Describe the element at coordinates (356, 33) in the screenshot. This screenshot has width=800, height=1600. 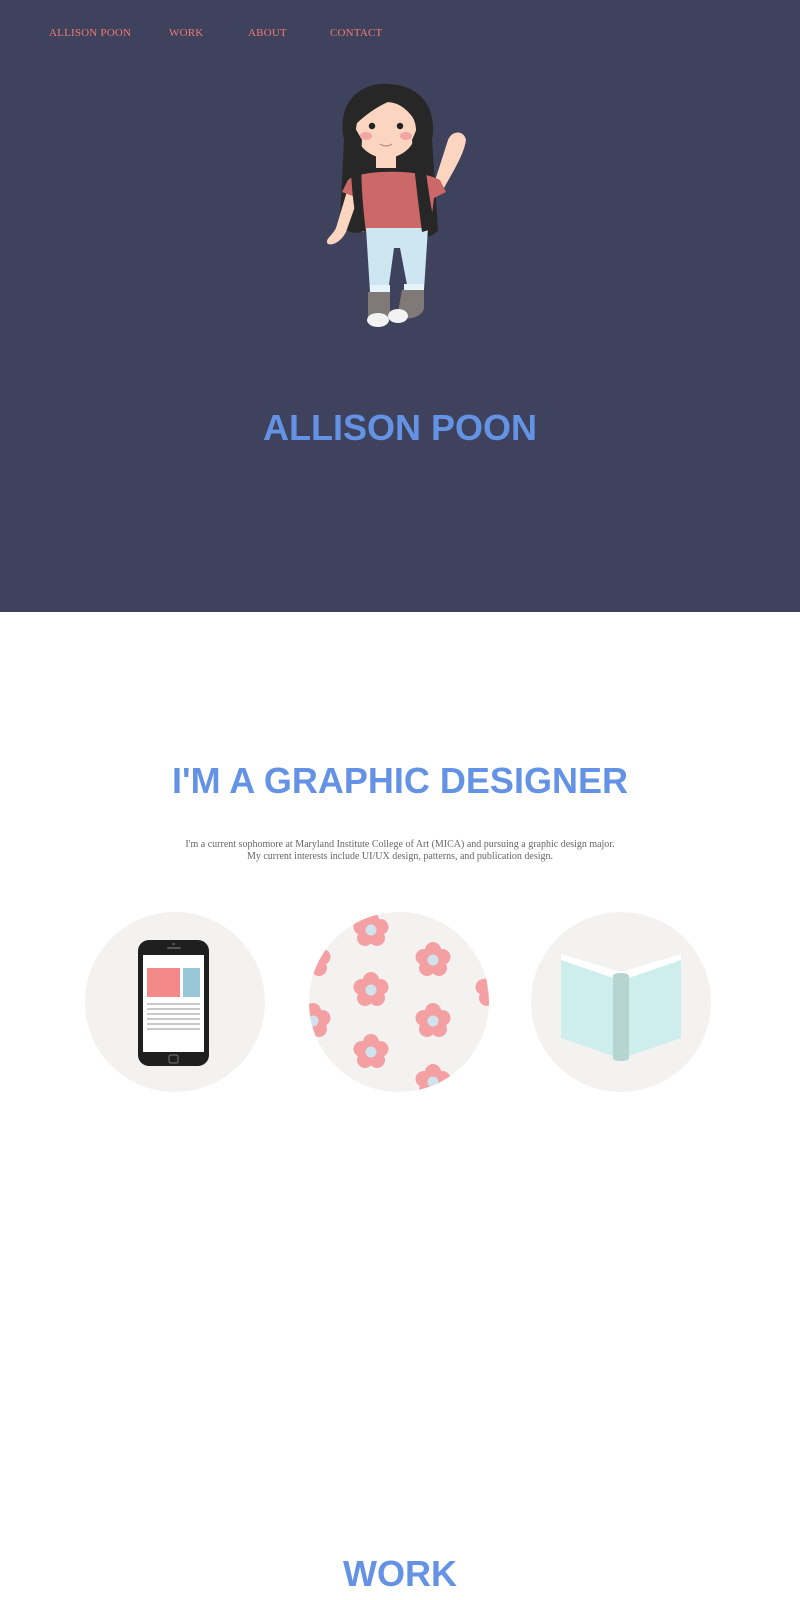
I see `nav-contact-link: CONTACT` at that location.